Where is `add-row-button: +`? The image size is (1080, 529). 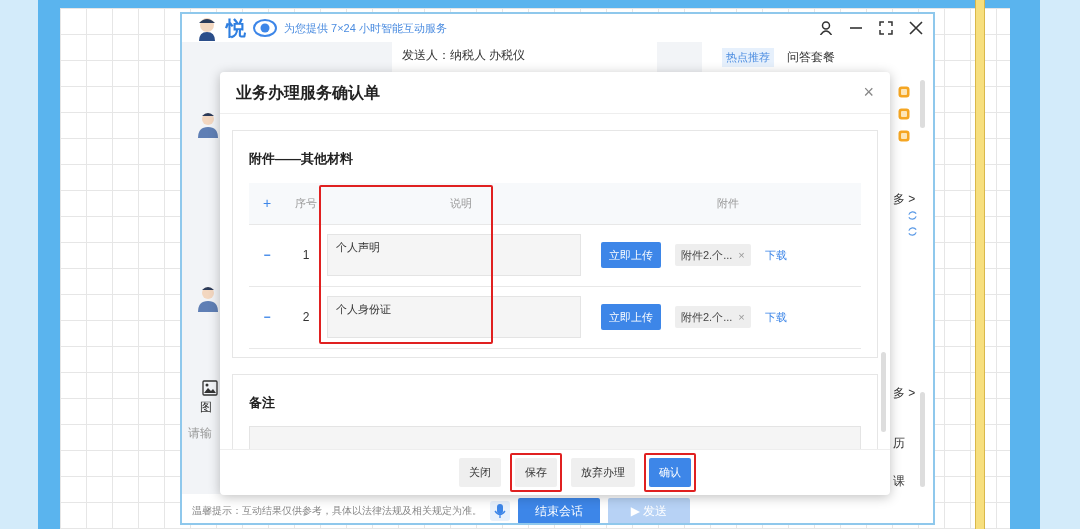
add-row-button: + is located at coordinates (267, 203).